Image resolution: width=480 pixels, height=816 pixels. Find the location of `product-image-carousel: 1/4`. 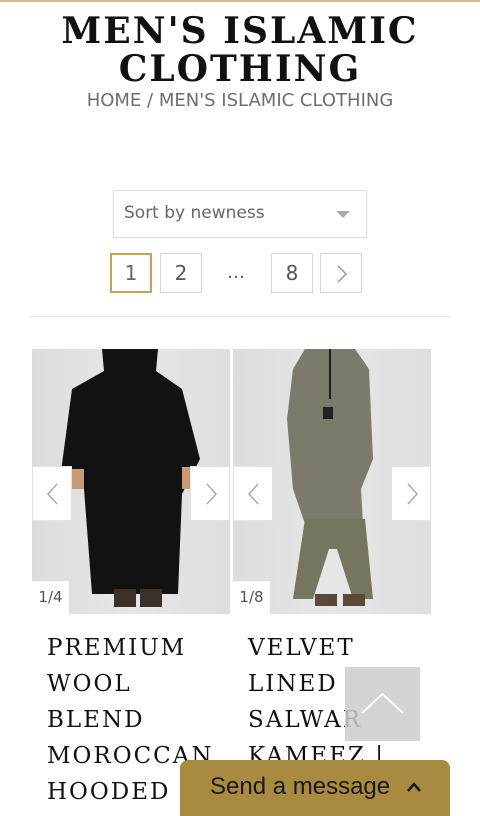

product-image-carousel: 1/4 is located at coordinates (131, 481).